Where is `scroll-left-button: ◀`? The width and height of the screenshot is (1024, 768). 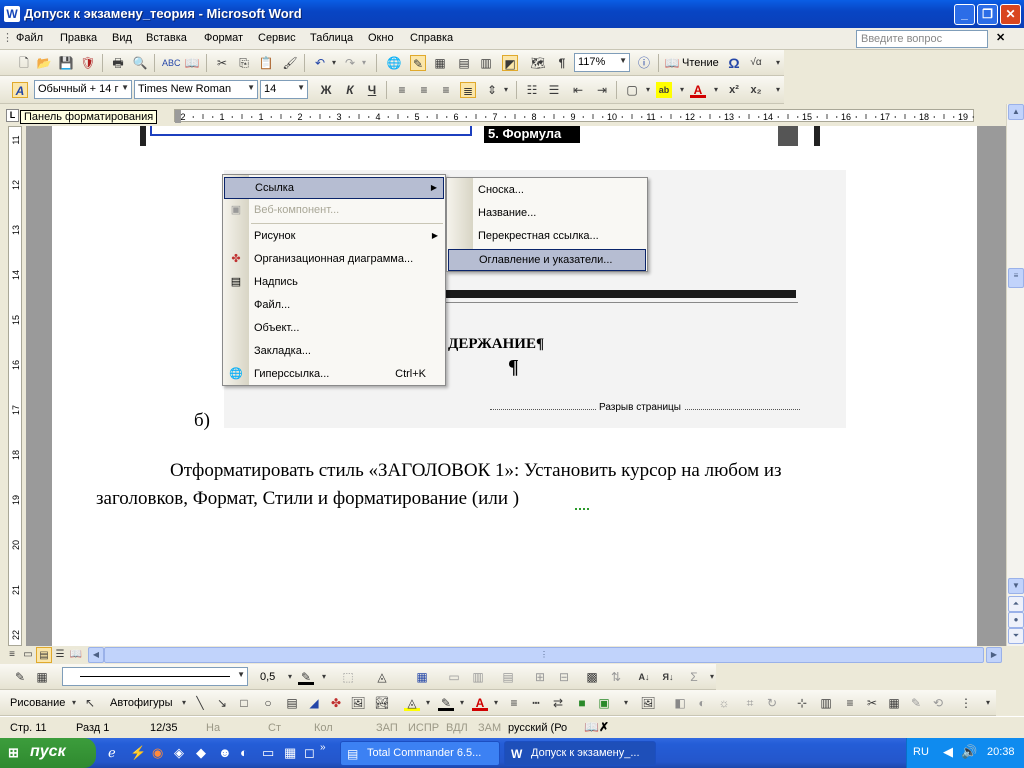 scroll-left-button: ◀ is located at coordinates (96, 655).